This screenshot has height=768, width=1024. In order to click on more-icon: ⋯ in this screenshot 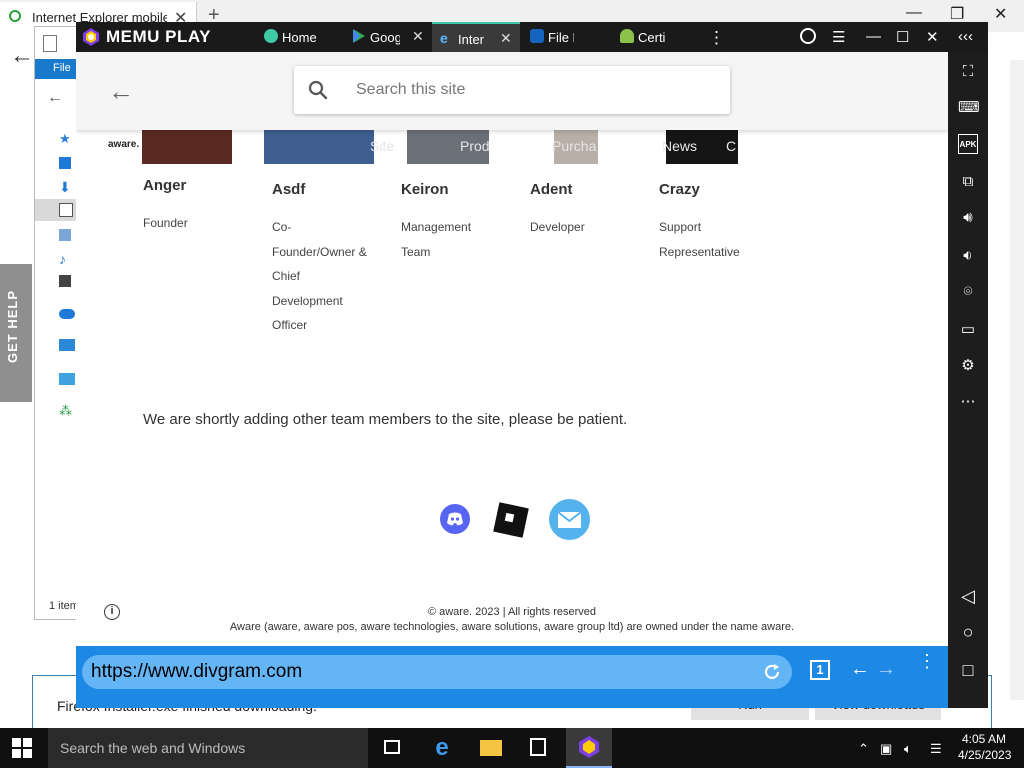, I will do `click(968, 402)`.